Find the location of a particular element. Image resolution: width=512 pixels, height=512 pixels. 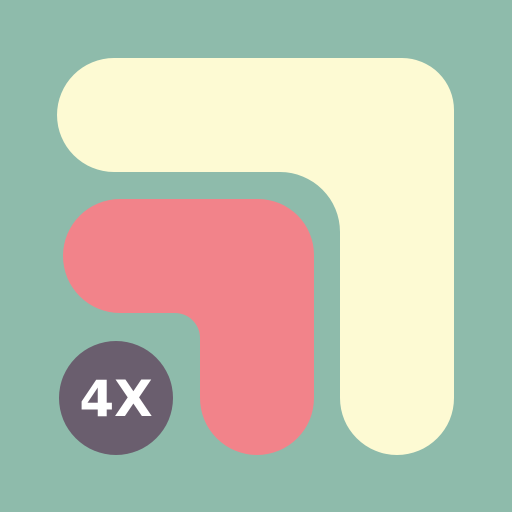

badge-label: 4X is located at coordinates (115, 399).